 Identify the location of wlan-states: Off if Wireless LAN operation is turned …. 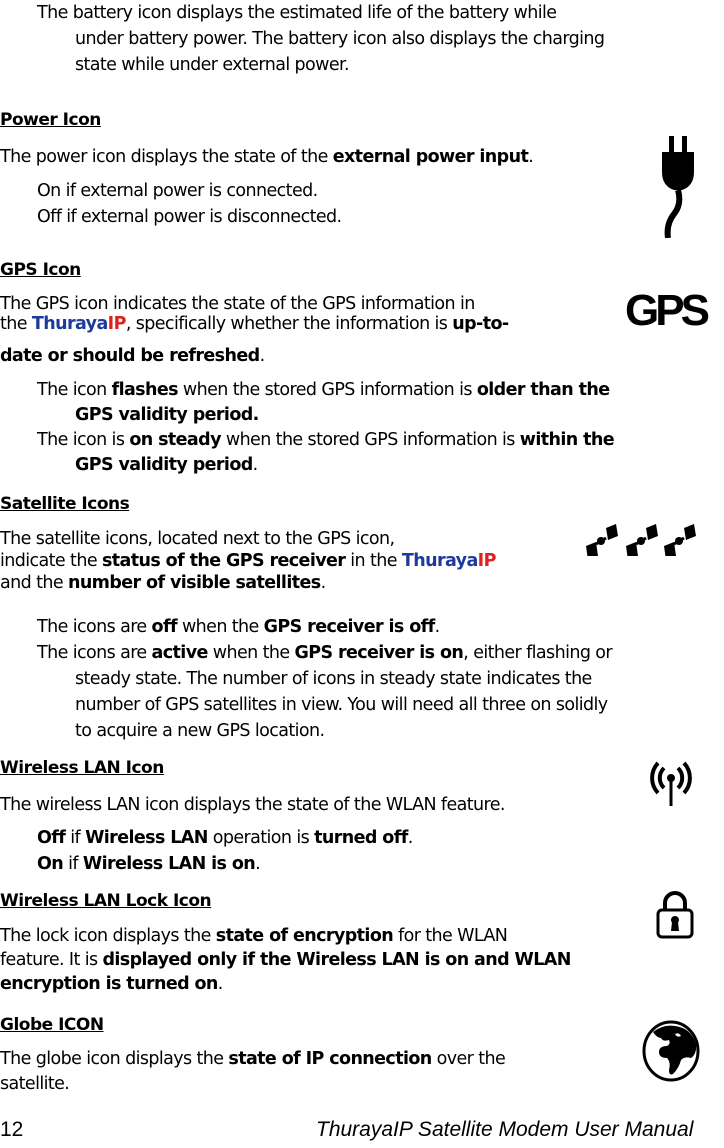
(225, 851).